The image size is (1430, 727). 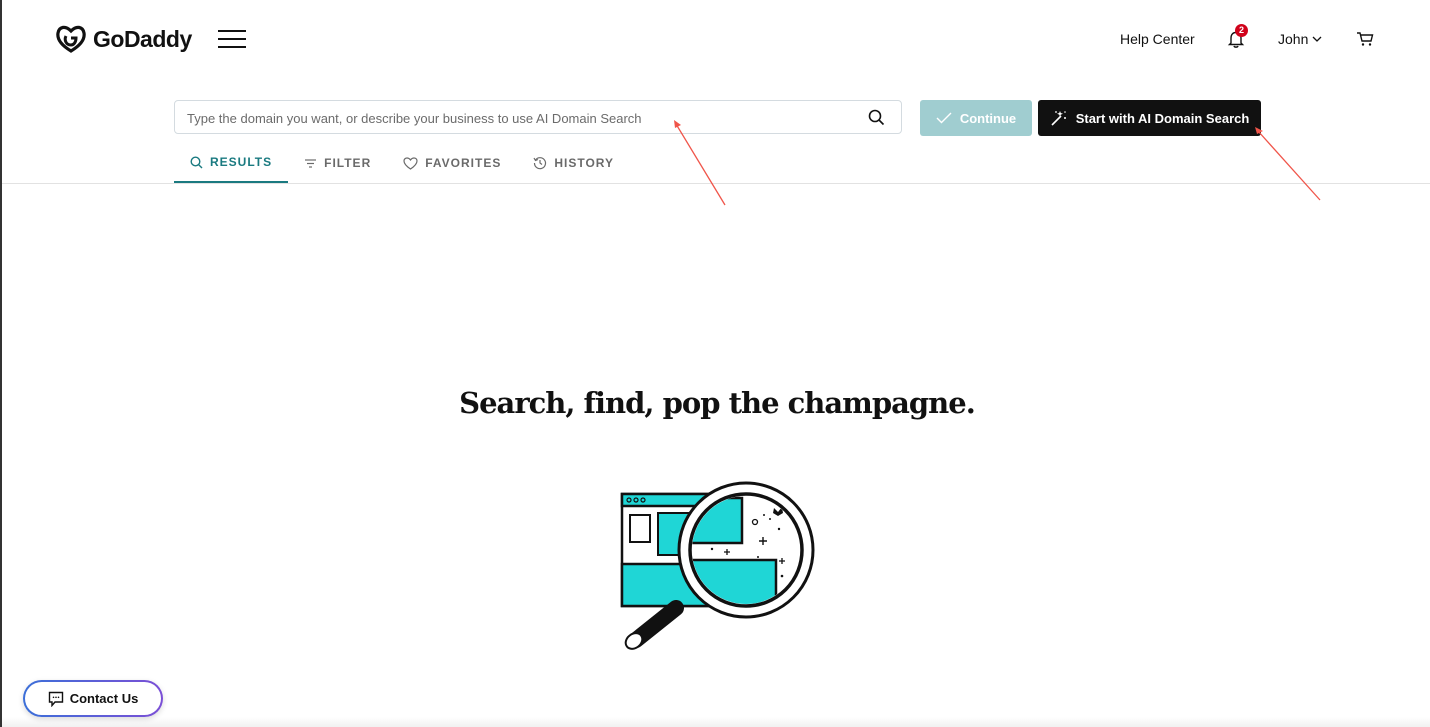 I want to click on notification-badge: 2, so click(x=1241, y=30).